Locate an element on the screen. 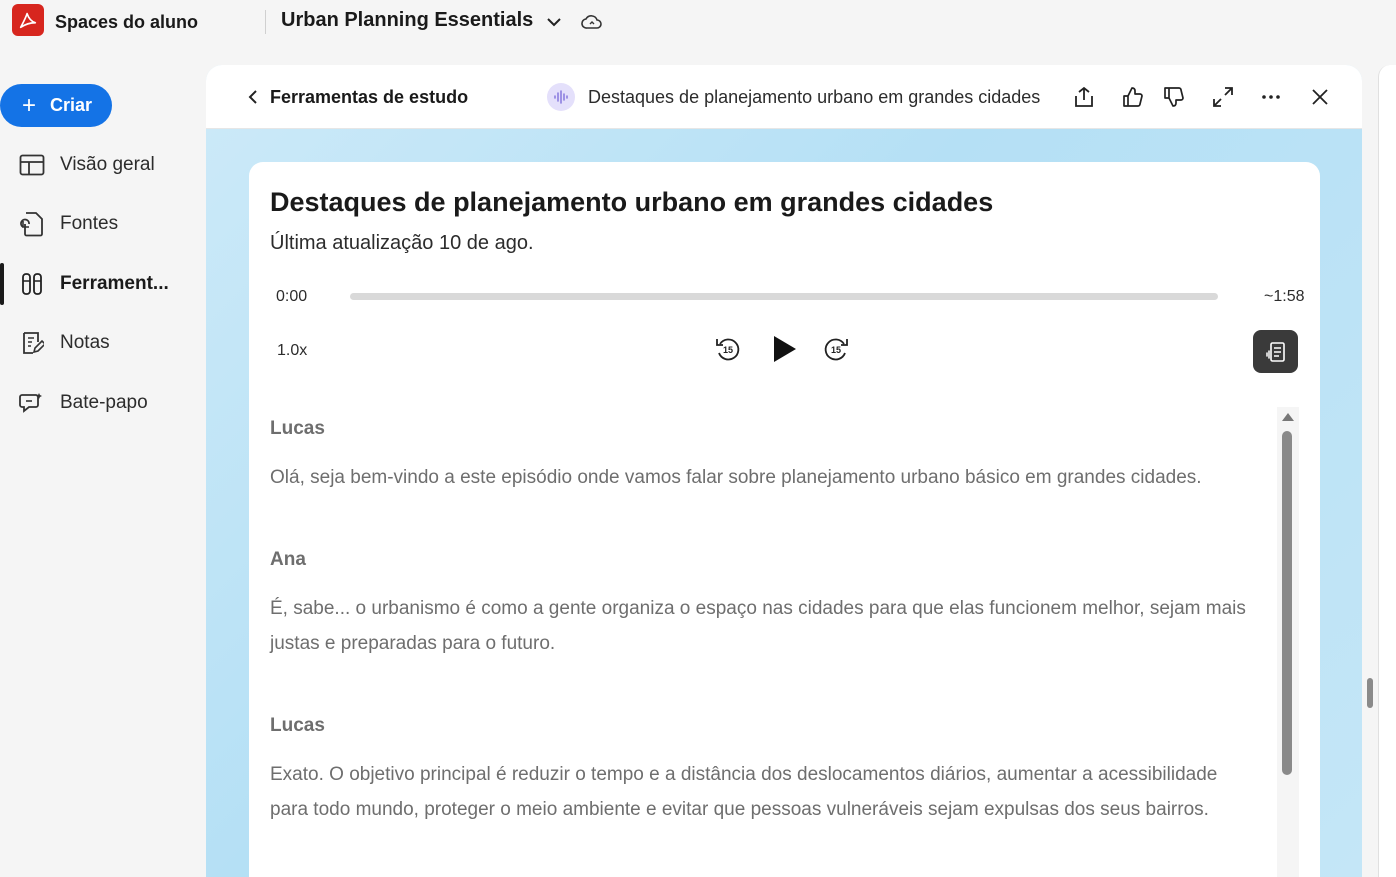  chat-icon is located at coordinates (32, 403).